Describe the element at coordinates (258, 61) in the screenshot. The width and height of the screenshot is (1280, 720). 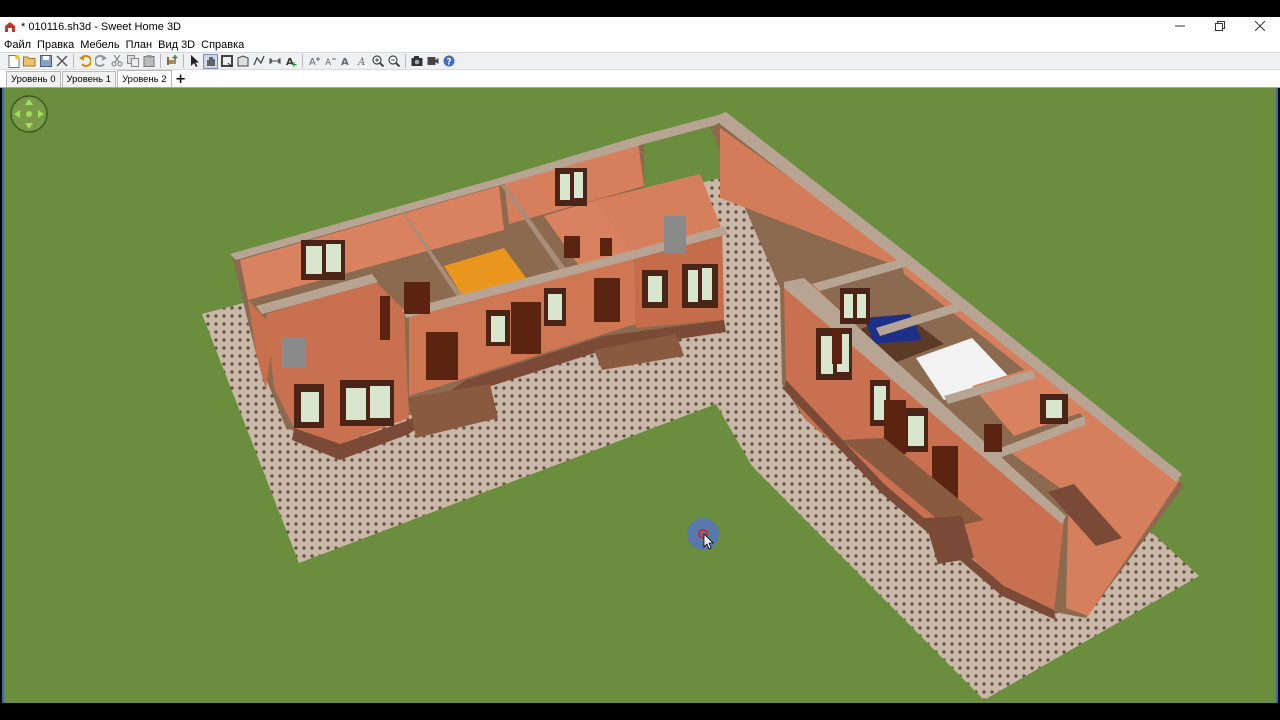
I see `create-polylines-icon` at that location.